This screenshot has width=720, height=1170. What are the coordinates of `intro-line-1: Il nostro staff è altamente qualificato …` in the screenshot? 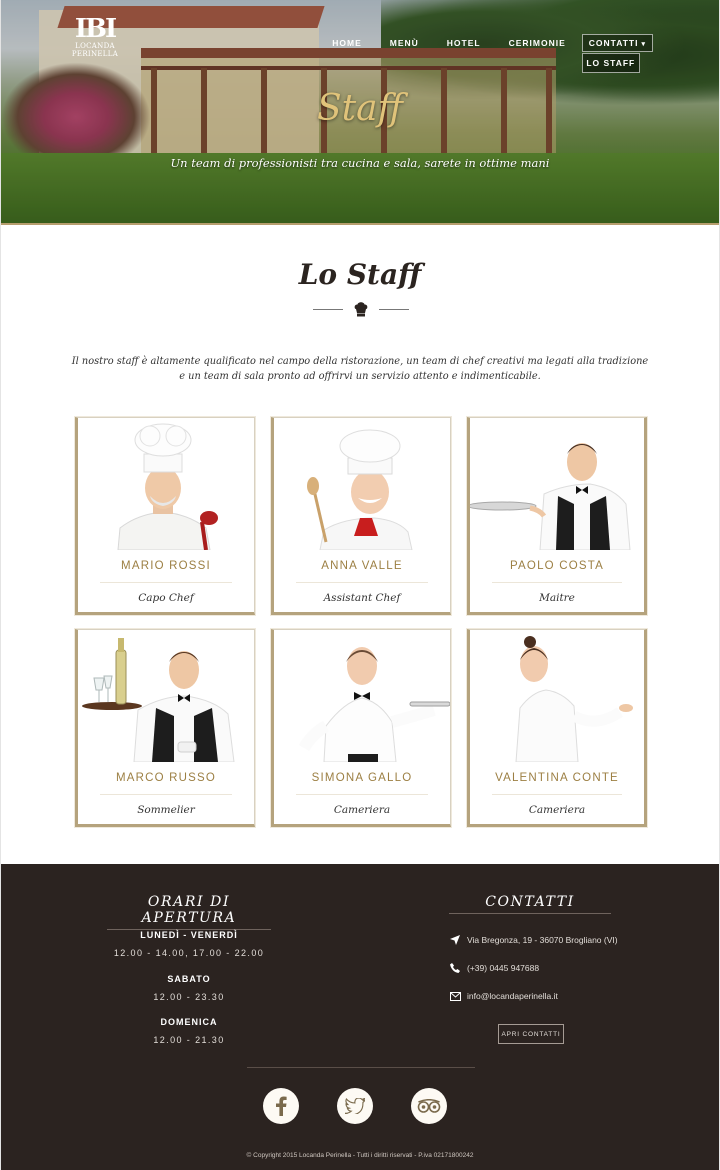 It's located at (360, 361).